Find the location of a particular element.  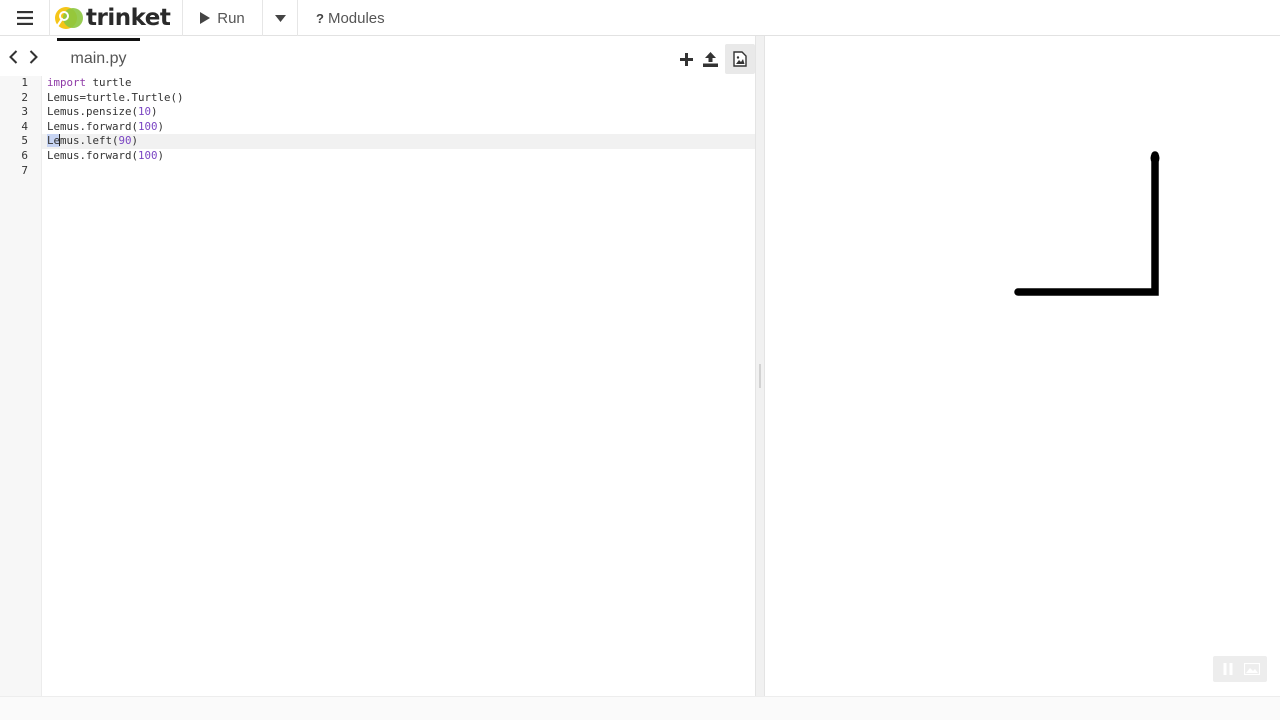

run-options-dropdown is located at coordinates (280, 18).